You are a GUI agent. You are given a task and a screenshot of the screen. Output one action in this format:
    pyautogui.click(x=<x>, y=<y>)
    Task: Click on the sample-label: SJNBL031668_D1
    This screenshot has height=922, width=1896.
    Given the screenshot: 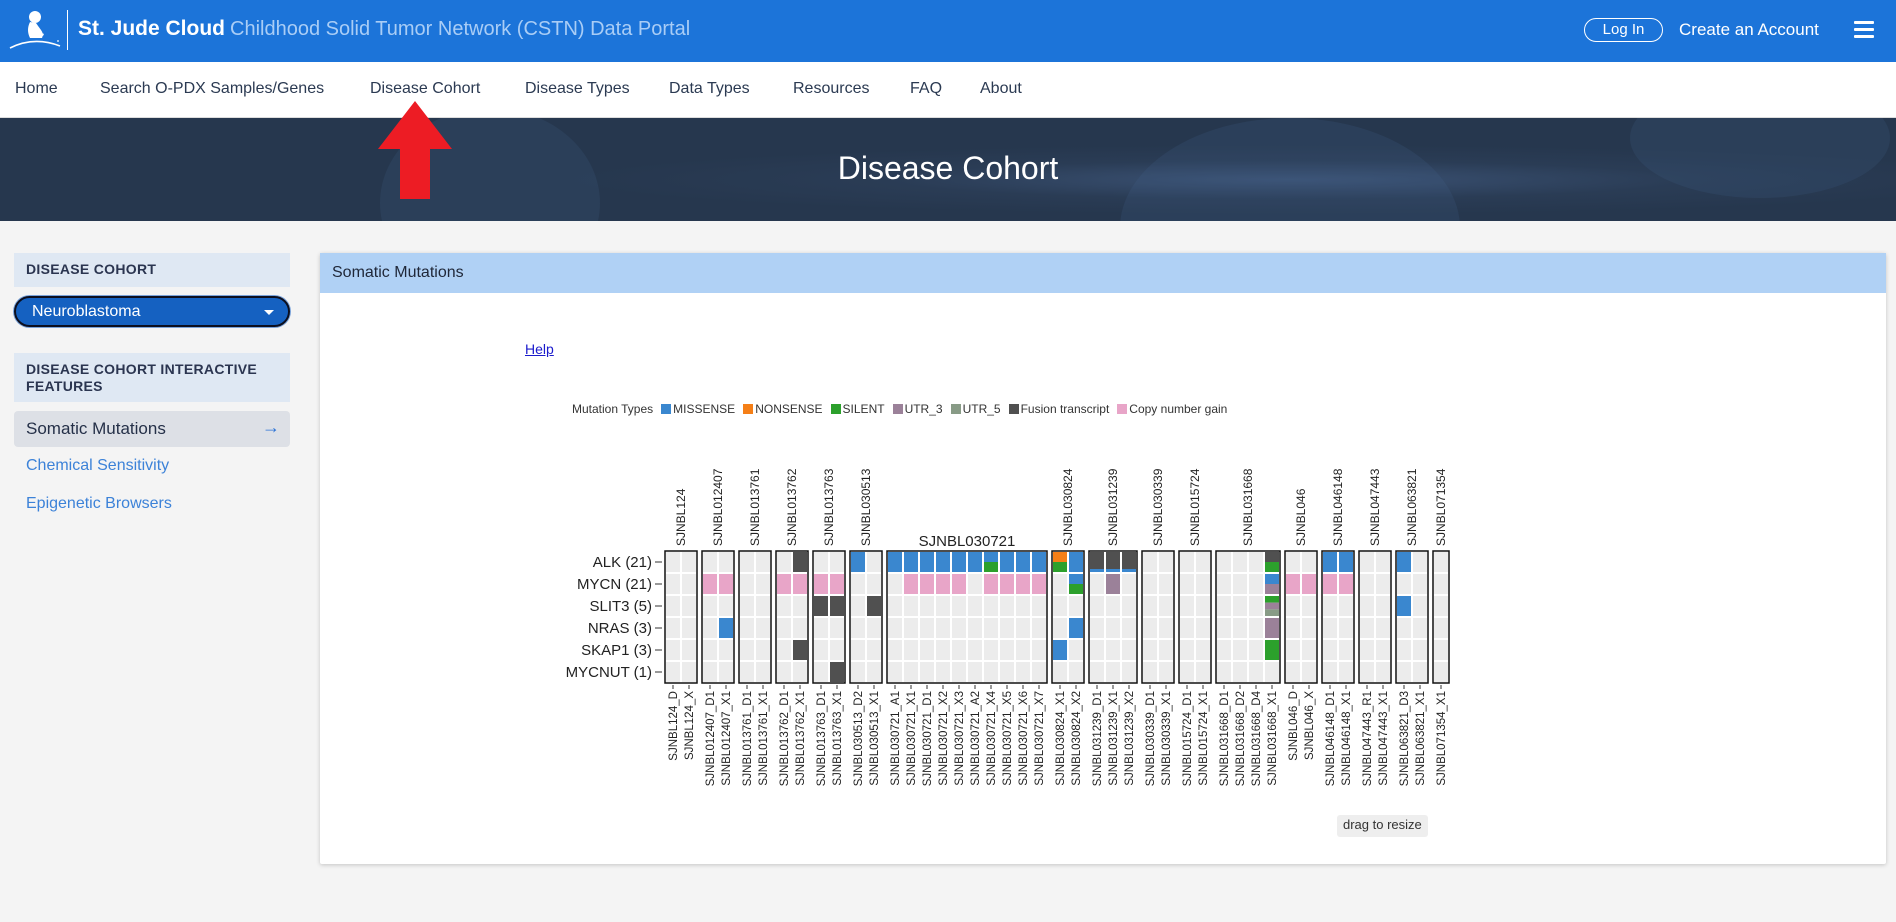 What is the action you would take?
    pyautogui.click(x=1225, y=738)
    